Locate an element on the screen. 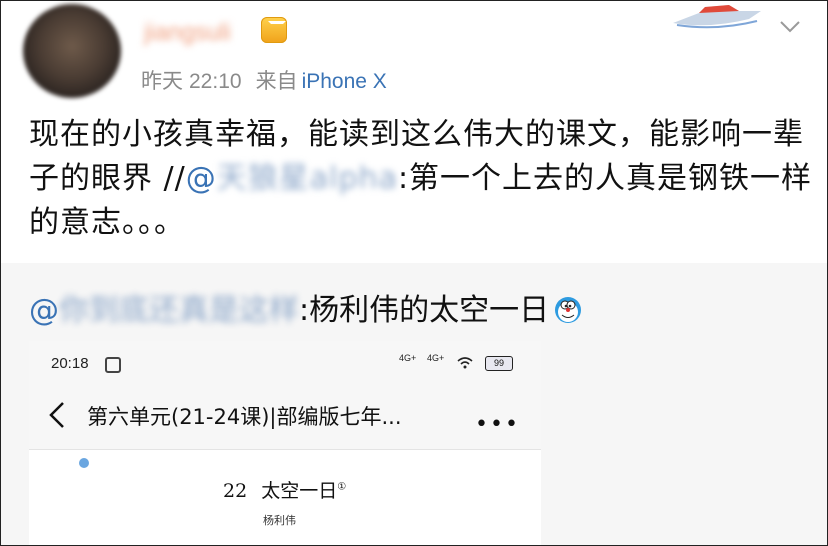 The image size is (828, 546). lesson-heading: 22 太空一日① is located at coordinates (284, 489).